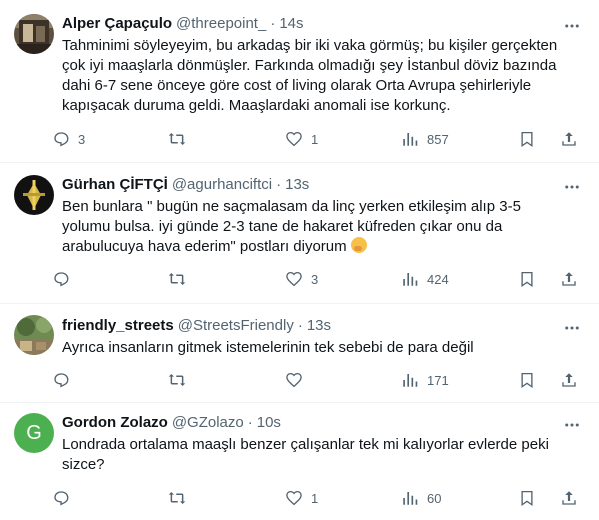 The width and height of the screenshot is (599, 520). What do you see at coordinates (236, 326) in the screenshot?
I see `author-handle: @StreetsFriendly` at bounding box center [236, 326].